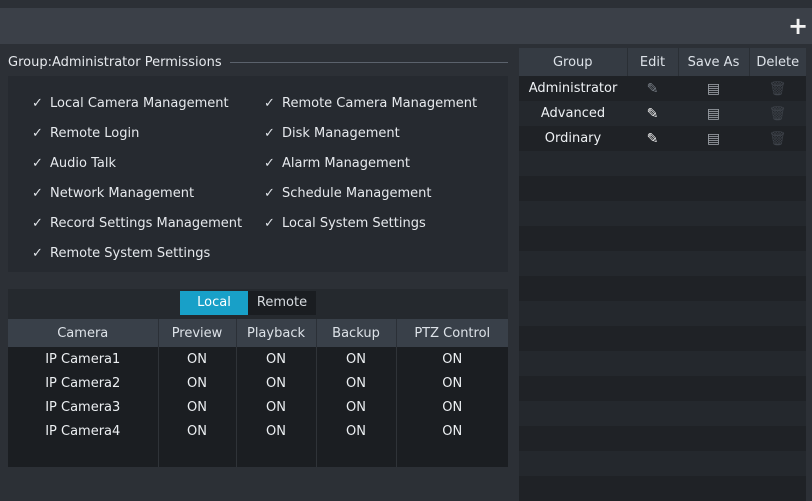 Image resolution: width=812 pixels, height=501 pixels. I want to click on group-column-header: Group, so click(573, 62).